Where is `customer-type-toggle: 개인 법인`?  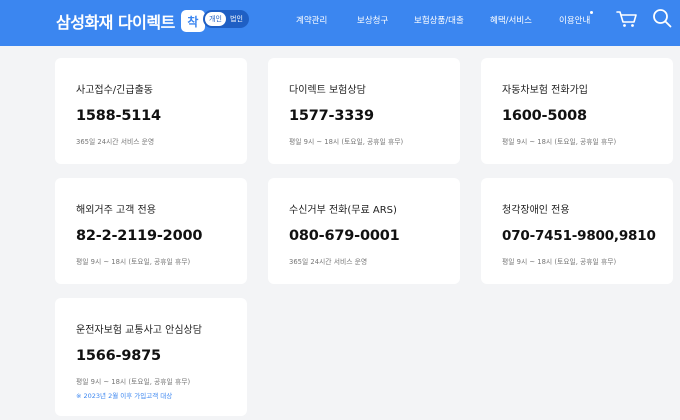 customer-type-toggle: 개인 법인 is located at coordinates (226, 19).